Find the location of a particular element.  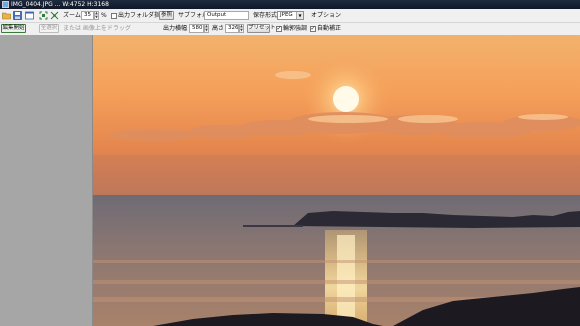

height-label: 高さ is located at coordinates (218, 28).